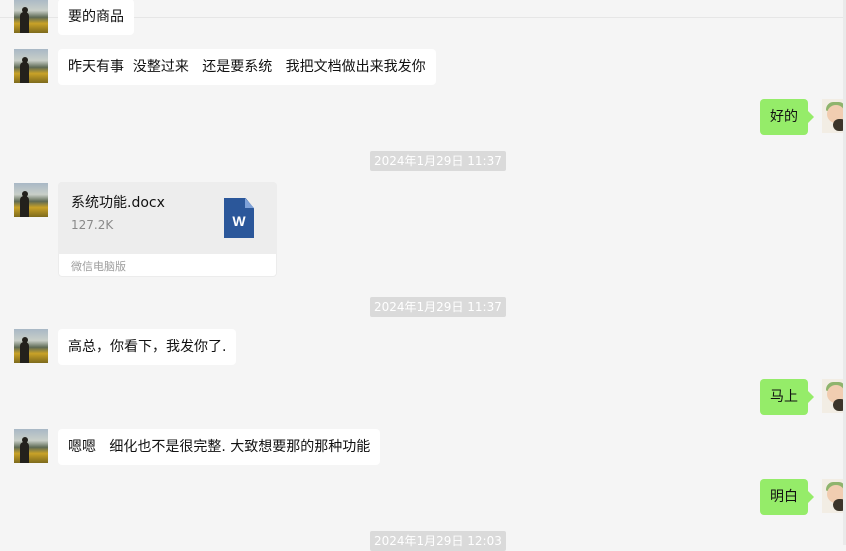  I want to click on file-size: 127.2K, so click(92, 225).